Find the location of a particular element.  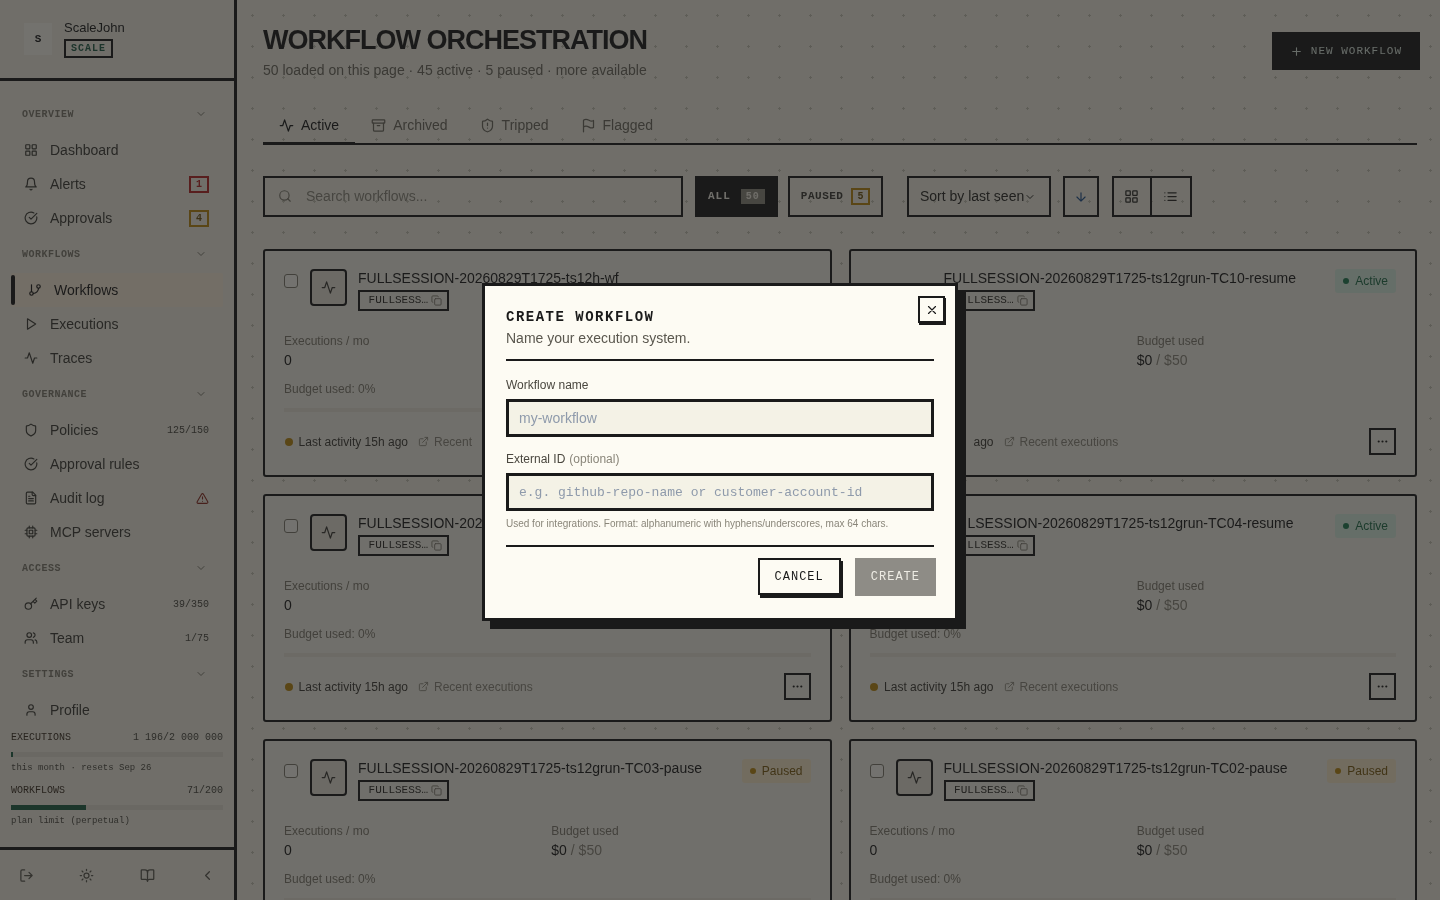

sidebar-item: Alerts 1 is located at coordinates (117, 184).